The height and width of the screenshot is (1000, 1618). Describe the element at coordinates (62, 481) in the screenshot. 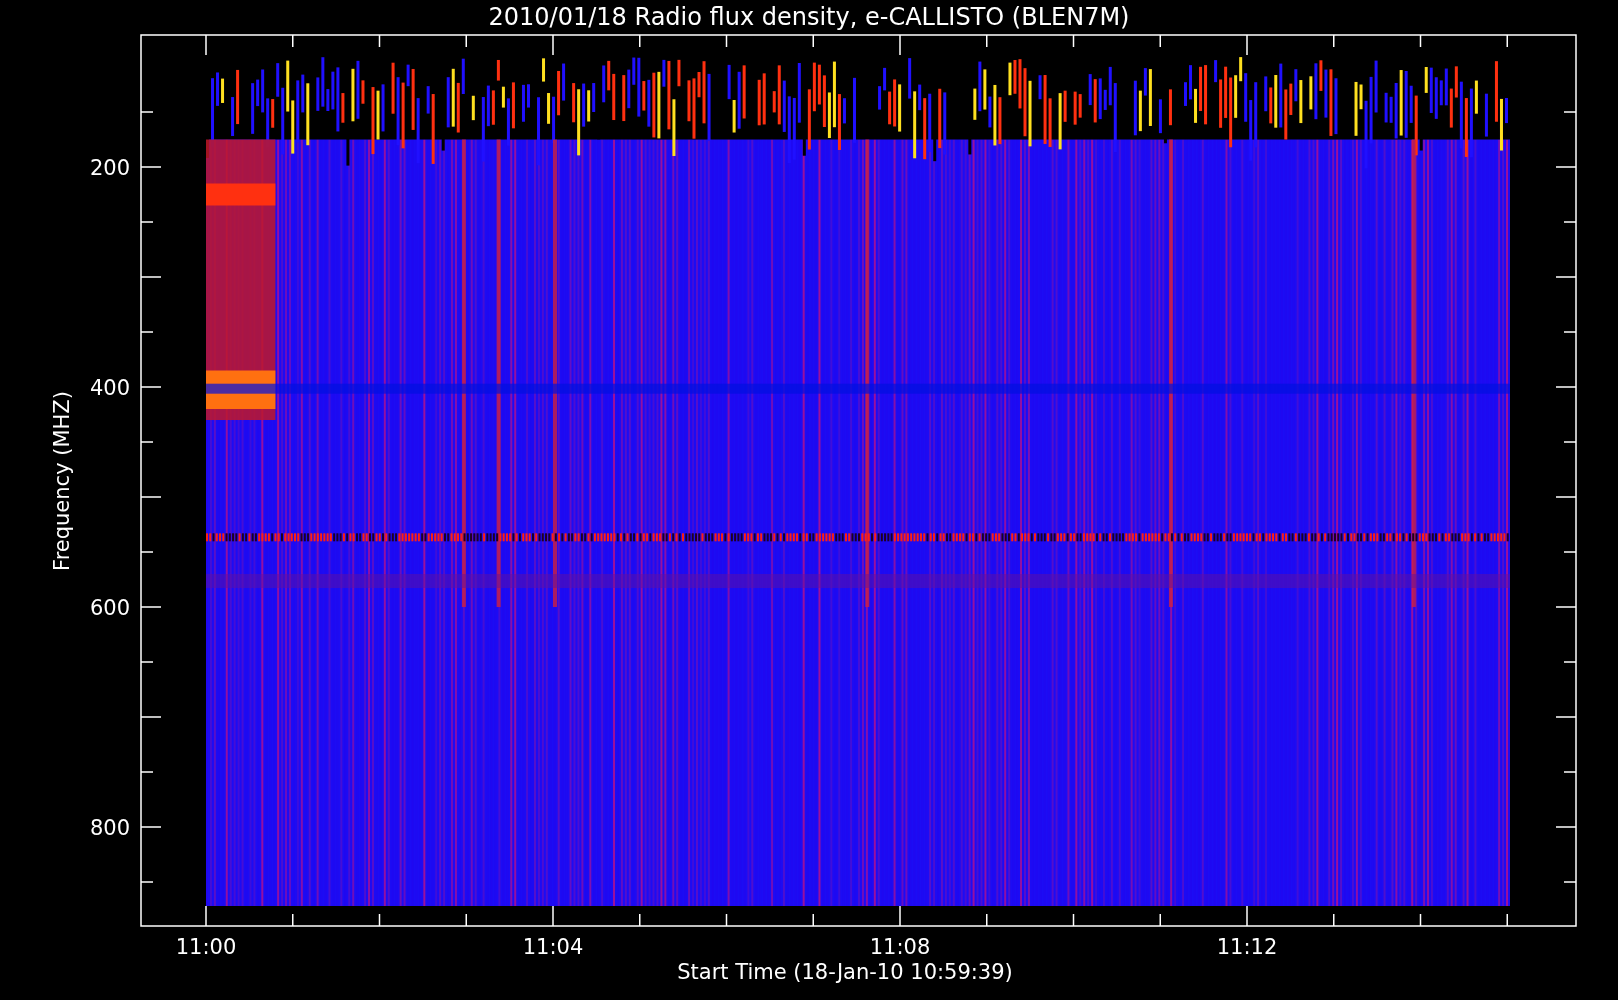

I see `y-axis-label: Frequency (MHZ)` at that location.